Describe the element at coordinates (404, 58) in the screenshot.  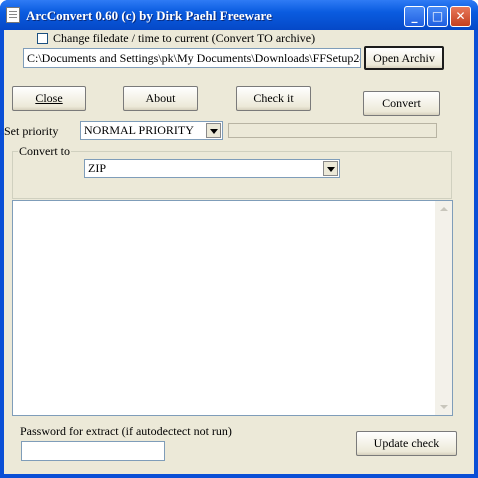
I see `open-archiv-button: Open Archiv` at that location.